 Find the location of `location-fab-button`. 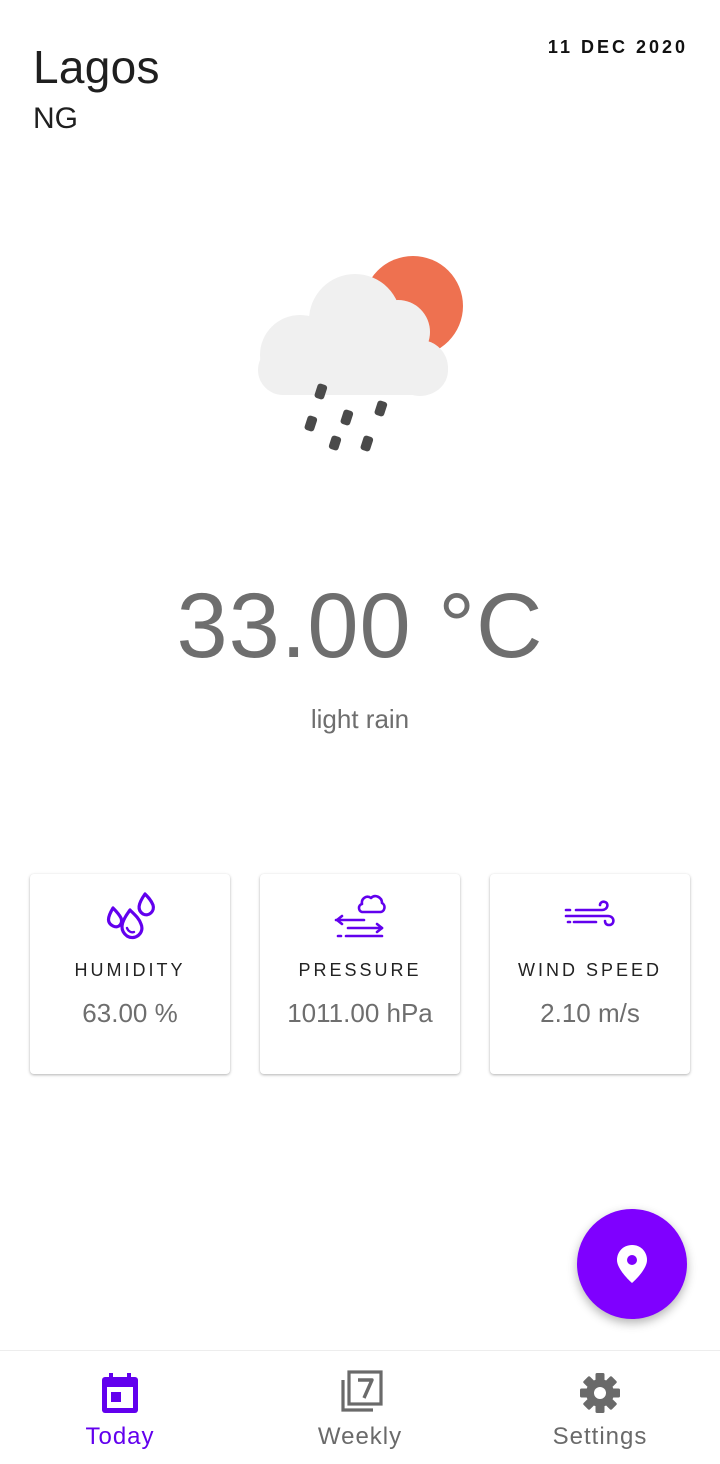

location-fab-button is located at coordinates (632, 1264).